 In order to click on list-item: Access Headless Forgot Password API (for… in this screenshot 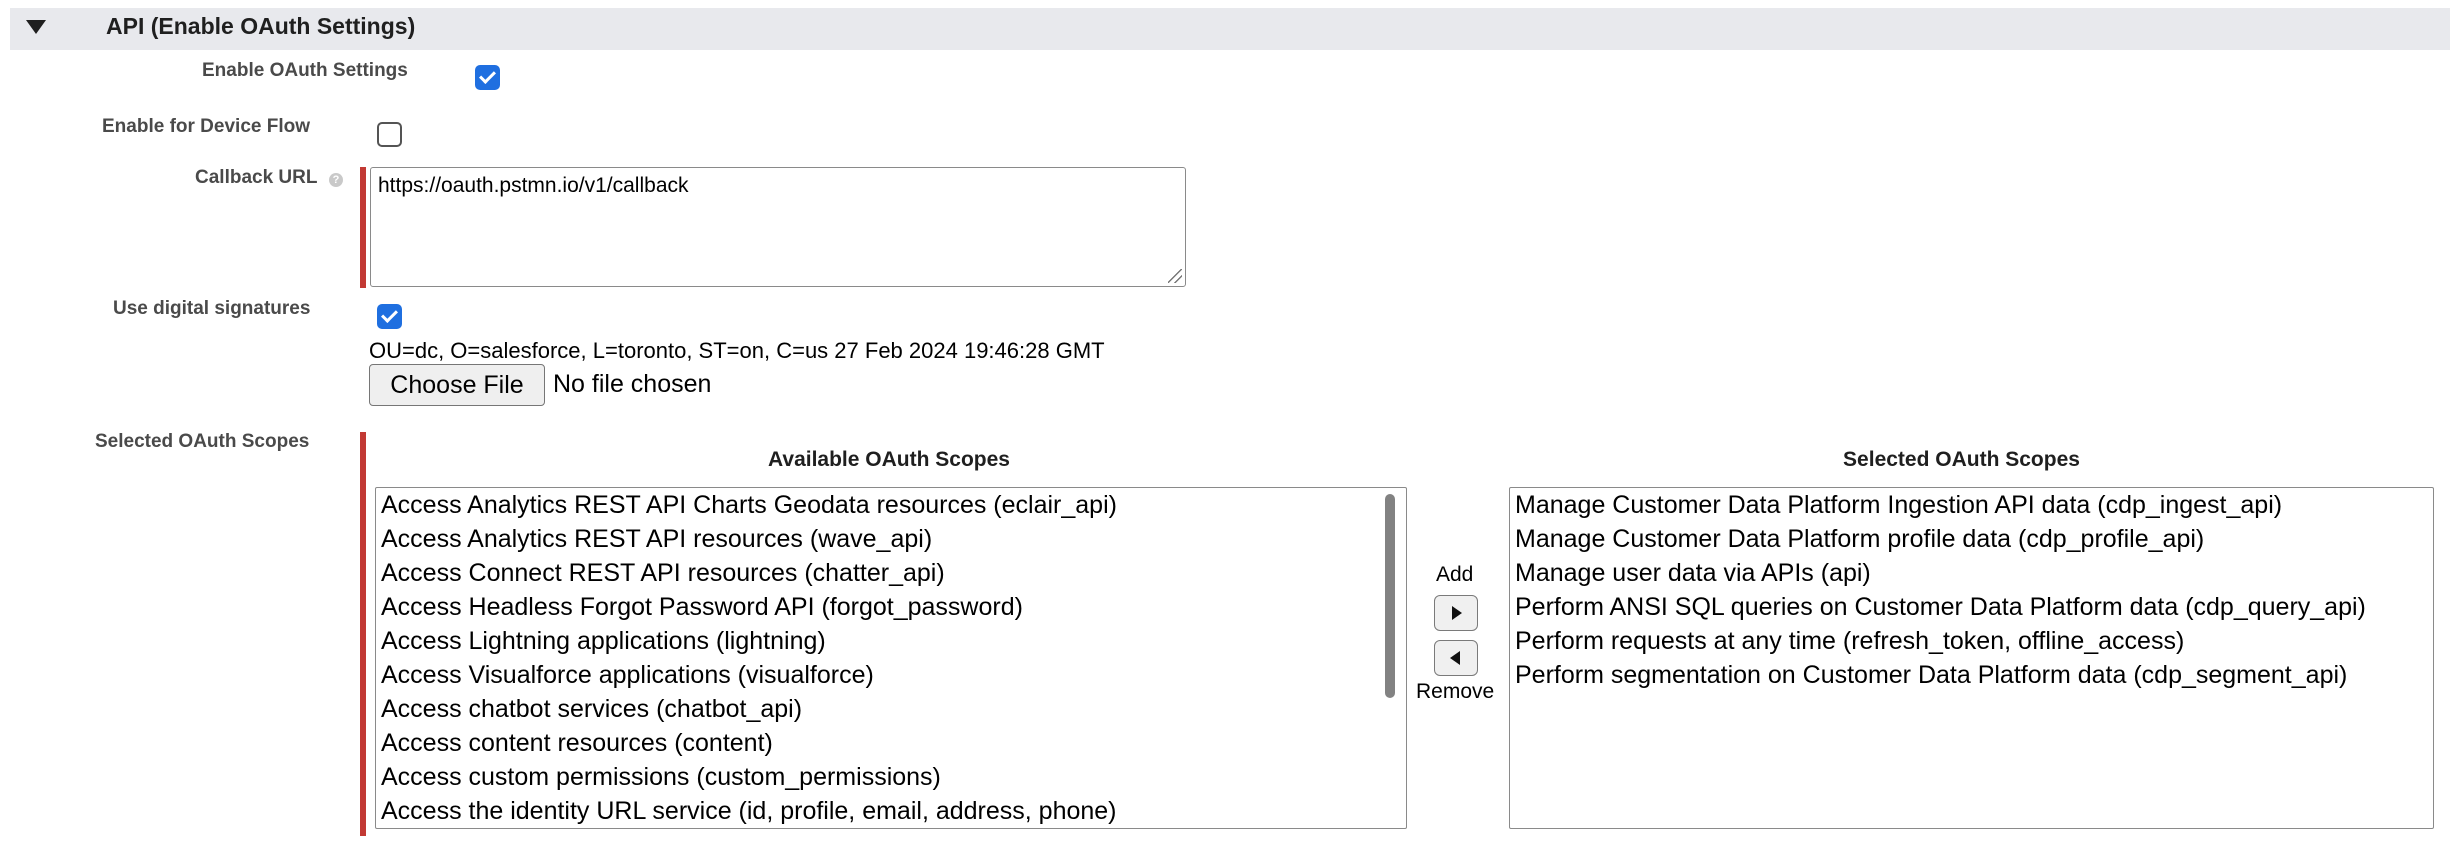, I will do `click(891, 607)`.